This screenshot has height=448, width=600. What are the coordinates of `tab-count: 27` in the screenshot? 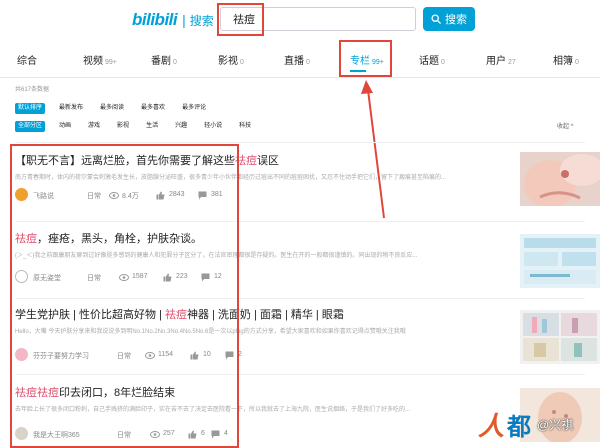 It's located at (512, 62).